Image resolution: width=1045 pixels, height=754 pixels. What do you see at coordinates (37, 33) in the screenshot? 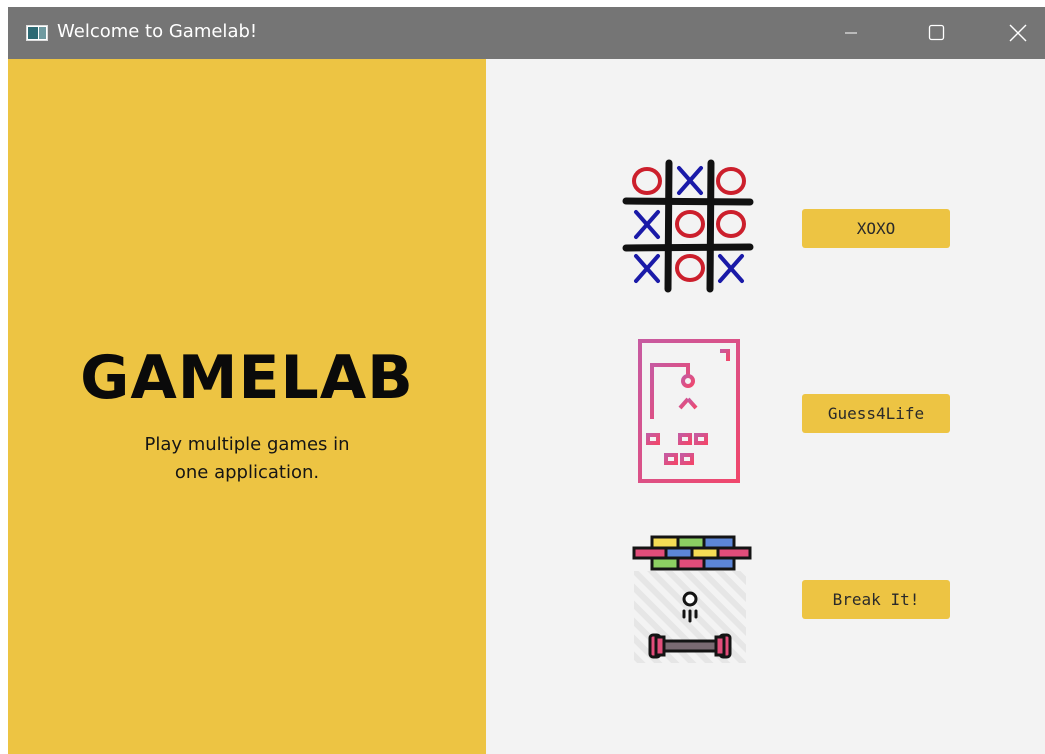
I see `app-window-icon` at bounding box center [37, 33].